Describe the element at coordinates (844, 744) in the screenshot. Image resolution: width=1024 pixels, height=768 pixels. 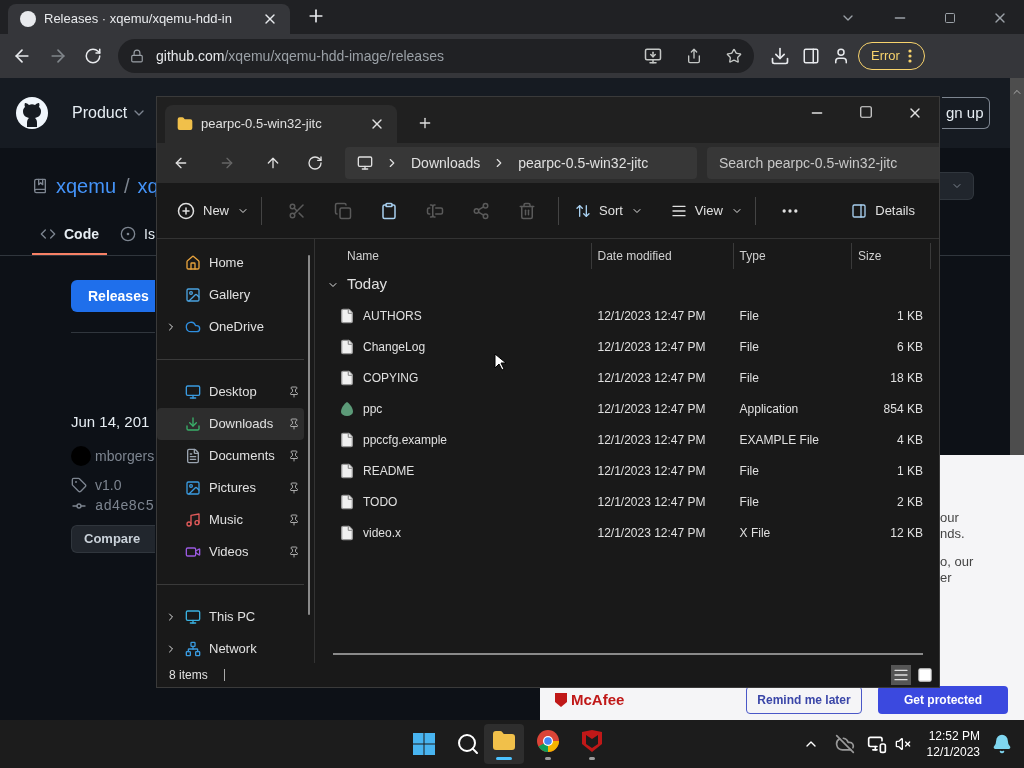
I see `cloud-icon` at that location.